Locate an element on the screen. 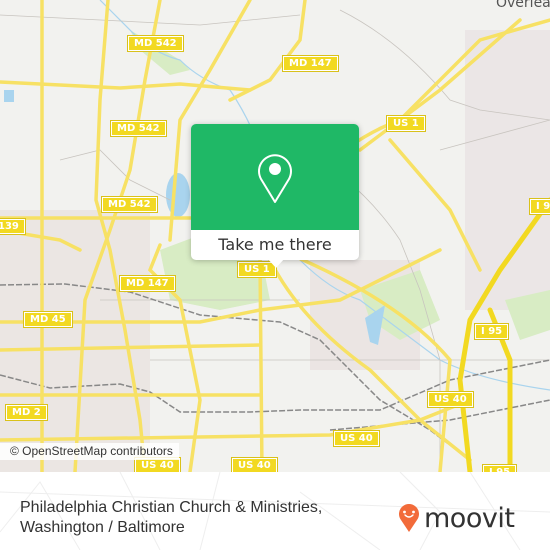 The width and height of the screenshot is (550, 550). pond is located at coordinates (9, 96).